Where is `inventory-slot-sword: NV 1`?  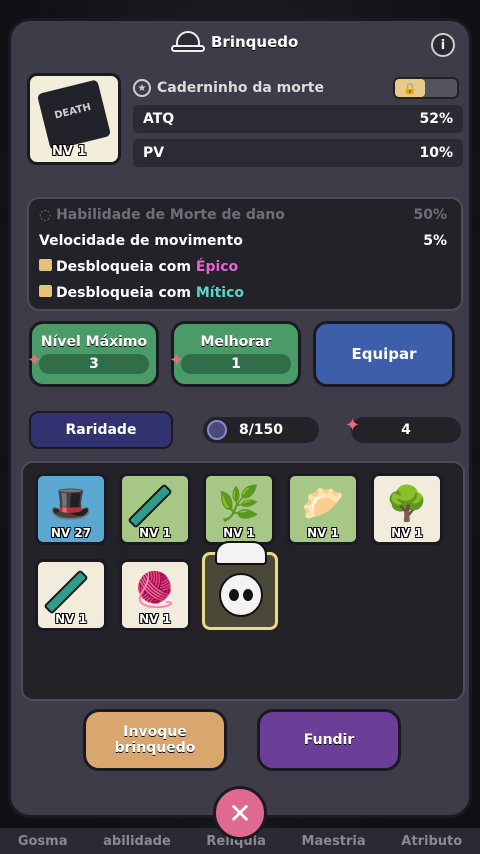 inventory-slot-sword: NV 1 is located at coordinates (155, 509).